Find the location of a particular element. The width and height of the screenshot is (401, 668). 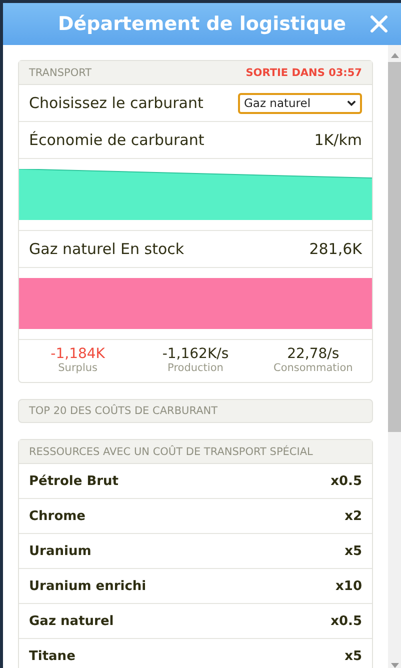

stat-value: -1,162K/s is located at coordinates (195, 354).